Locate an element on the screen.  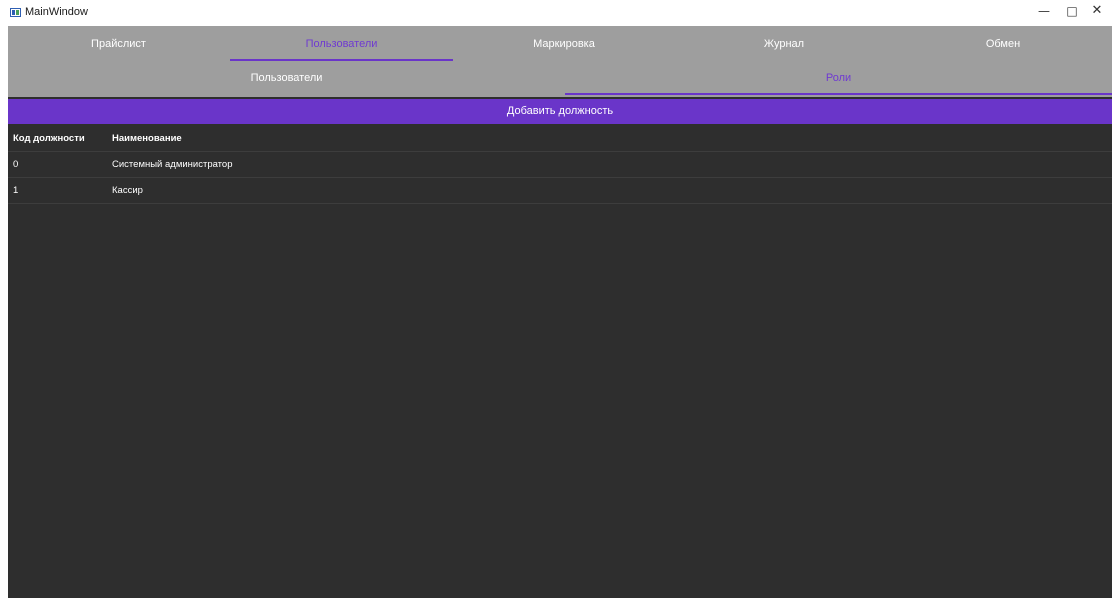
tab-label: Обмен is located at coordinates (1003, 44).